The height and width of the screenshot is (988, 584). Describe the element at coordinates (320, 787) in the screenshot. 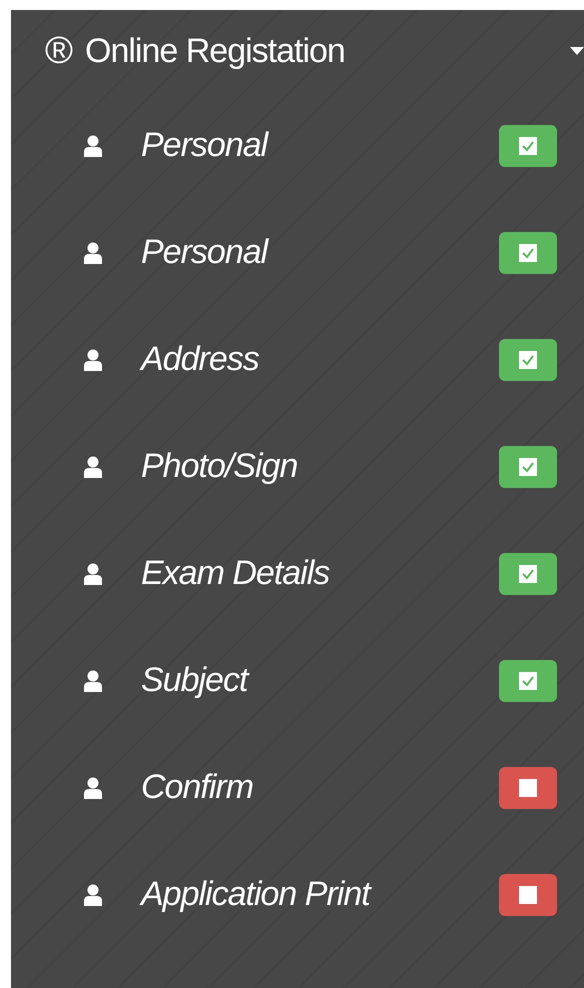

I see `menu-item: Confirm` at that location.